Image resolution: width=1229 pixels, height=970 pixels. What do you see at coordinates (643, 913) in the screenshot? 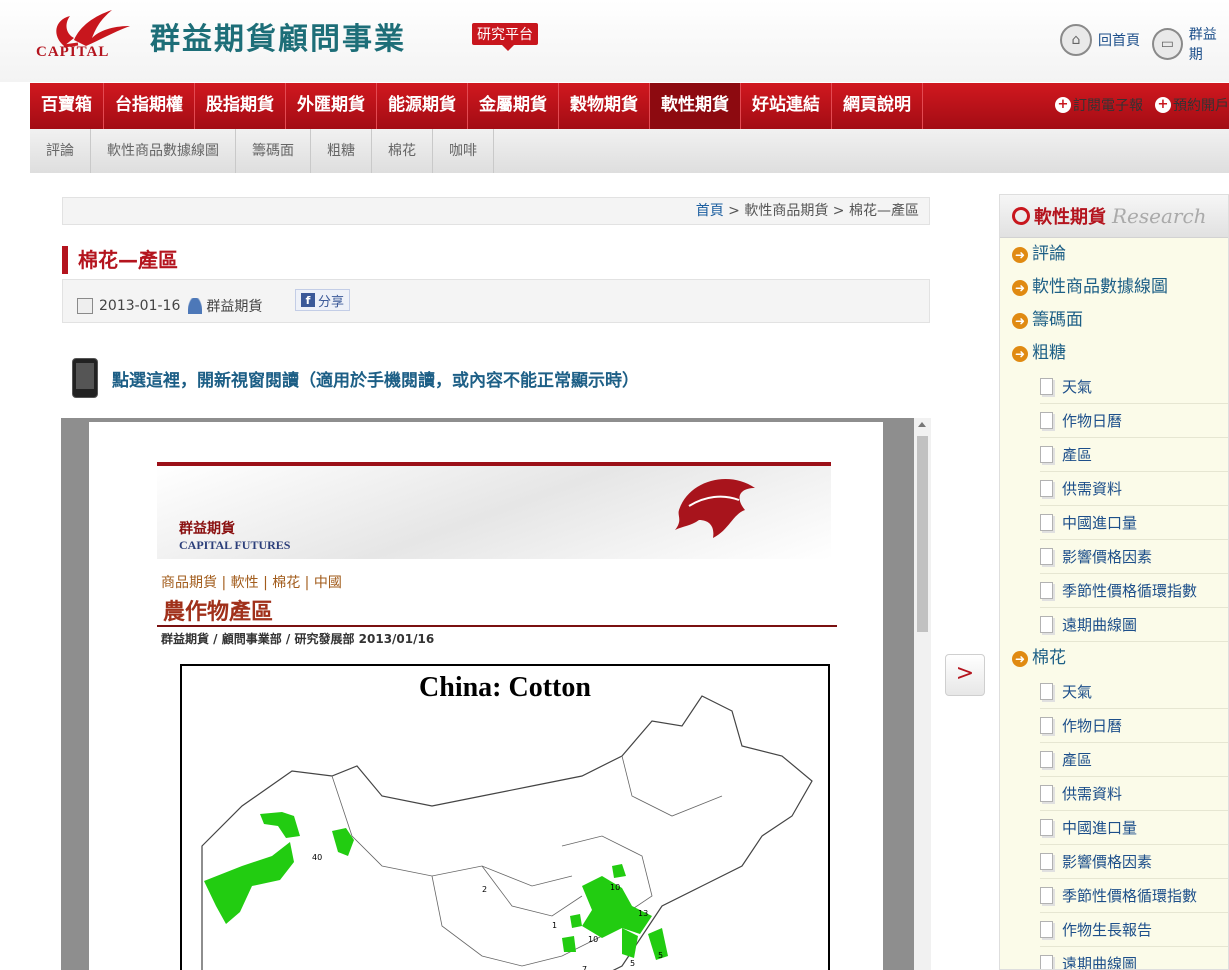
I see `map-label: 13` at bounding box center [643, 913].